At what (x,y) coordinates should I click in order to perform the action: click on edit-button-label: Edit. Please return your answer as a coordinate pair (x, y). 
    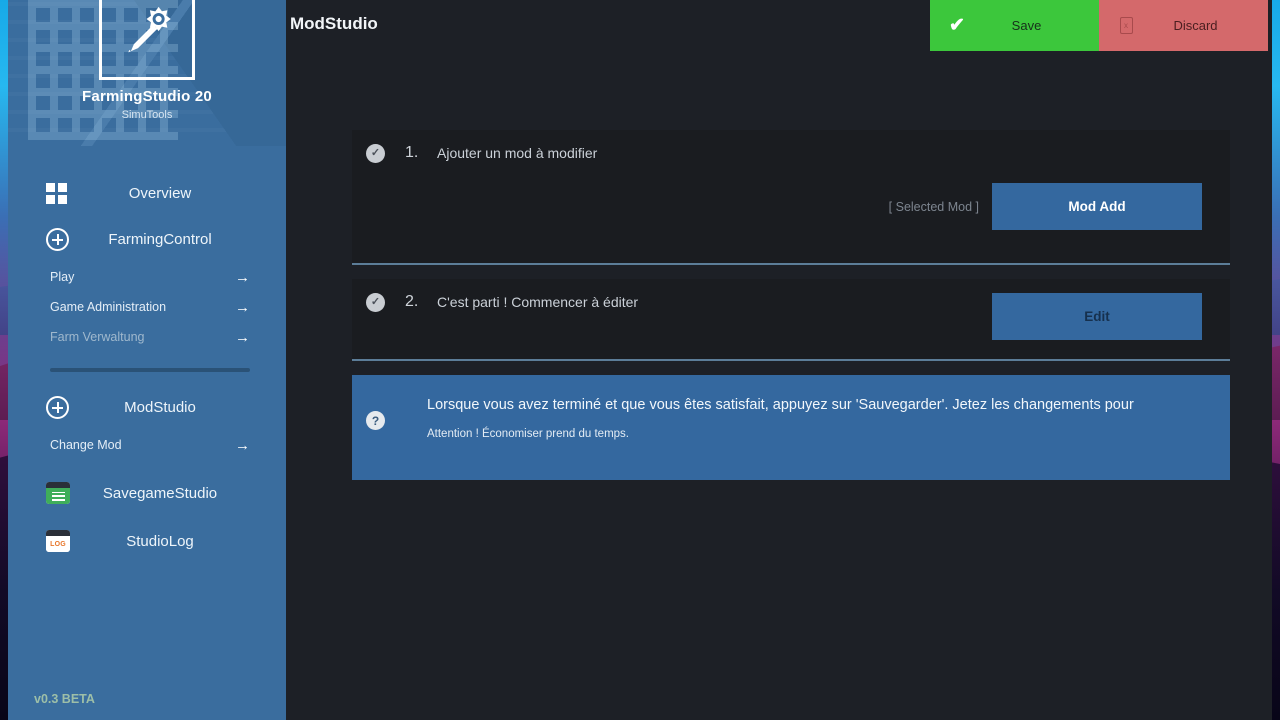
    Looking at the image, I should click on (1097, 316).